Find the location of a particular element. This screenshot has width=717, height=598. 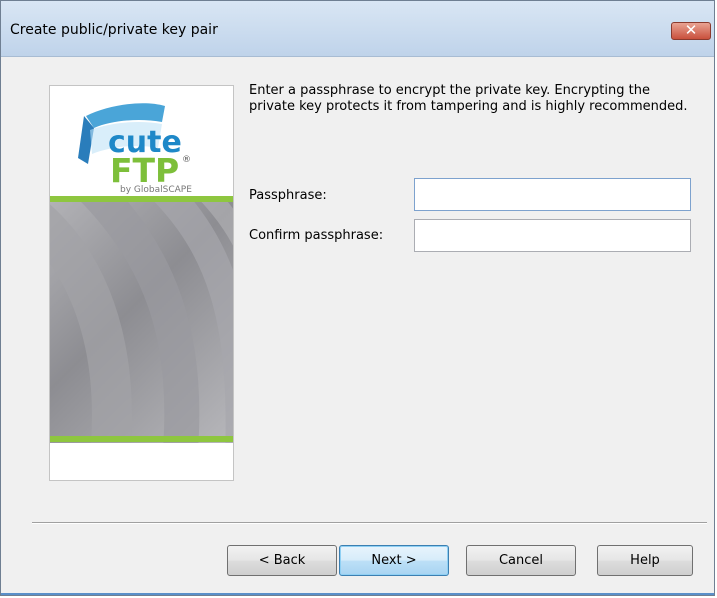

help-button: Help is located at coordinates (645, 560).